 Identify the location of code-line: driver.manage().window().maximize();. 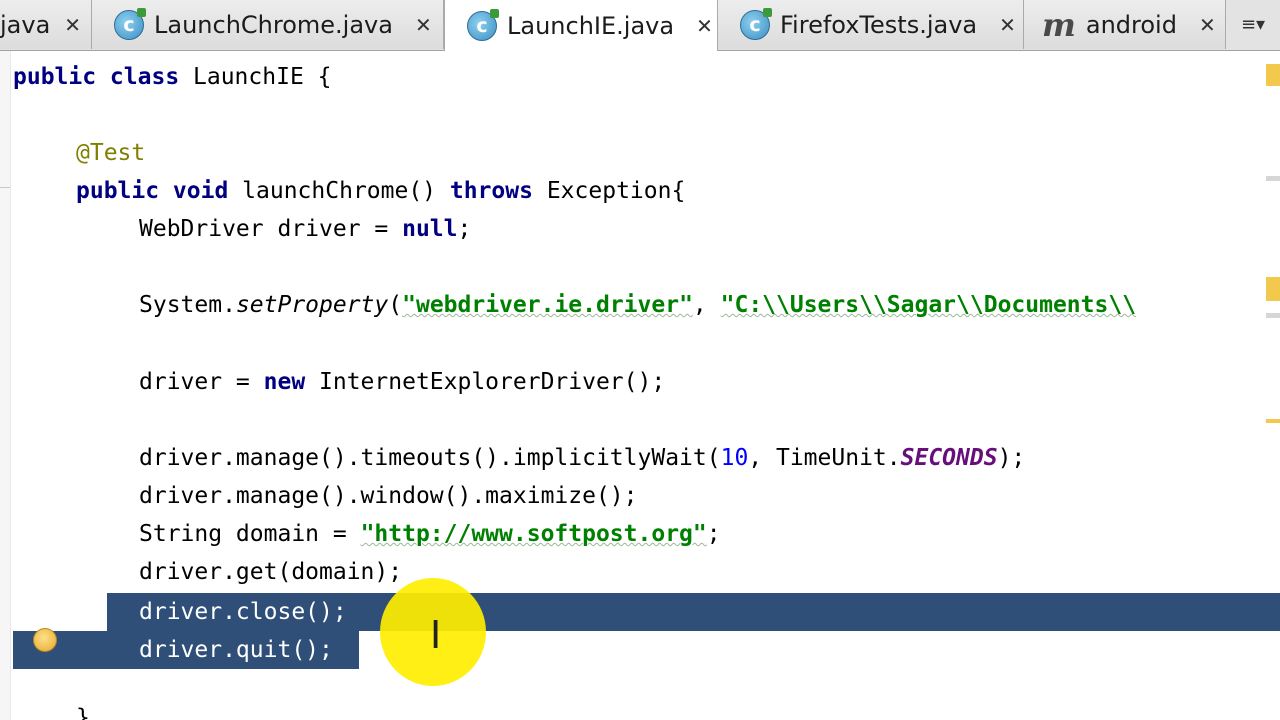
(388, 496).